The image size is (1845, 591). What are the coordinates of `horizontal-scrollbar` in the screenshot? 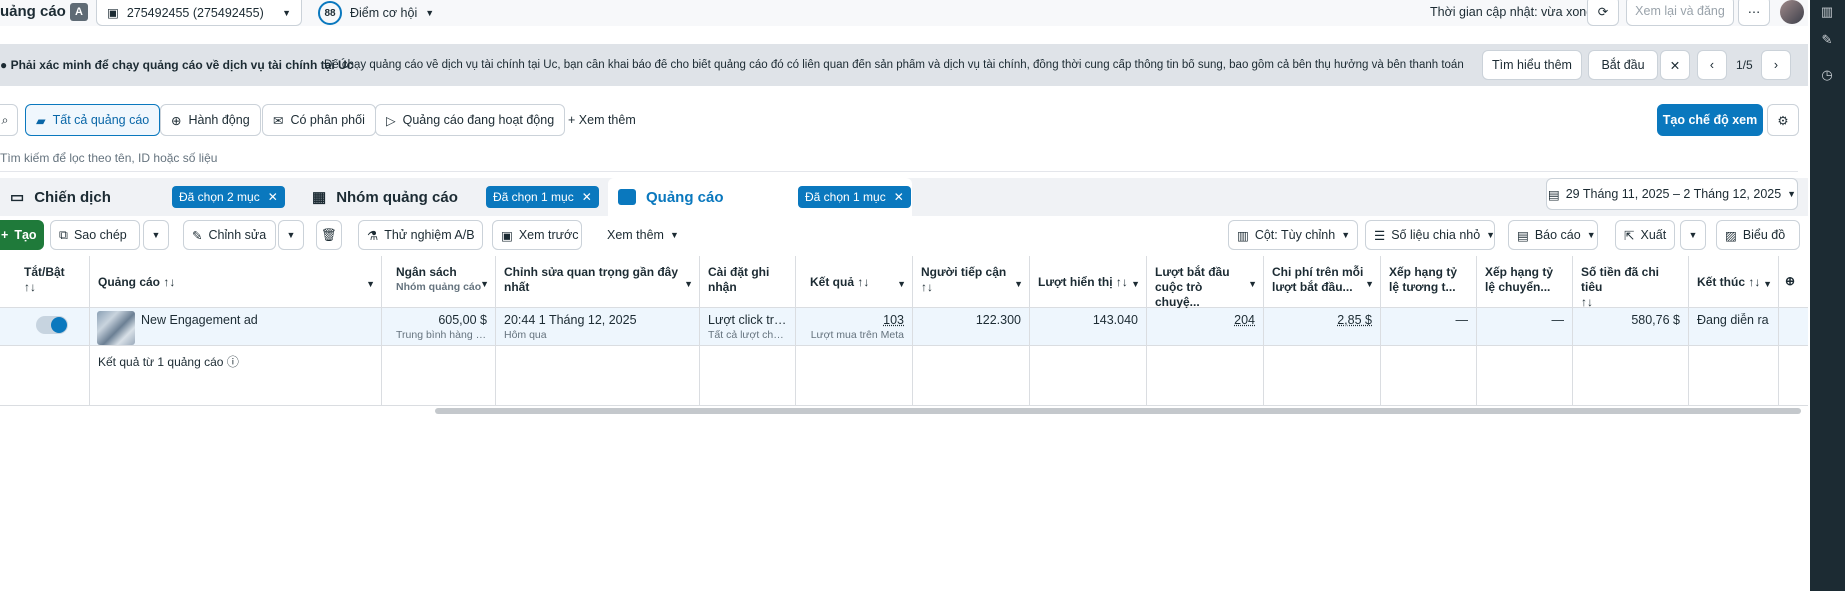 It's located at (1118, 411).